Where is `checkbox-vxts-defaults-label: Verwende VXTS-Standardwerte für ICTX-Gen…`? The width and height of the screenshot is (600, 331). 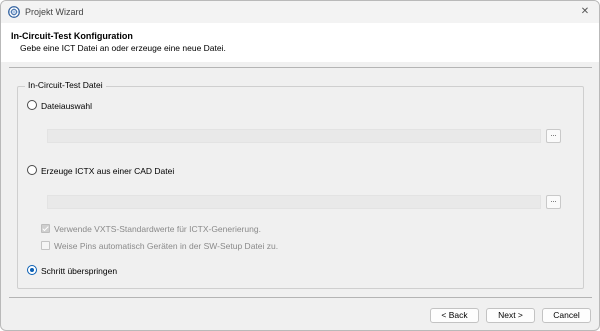 checkbox-vxts-defaults-label: Verwende VXTS-Standardwerte für ICTX-Gen… is located at coordinates (157, 229).